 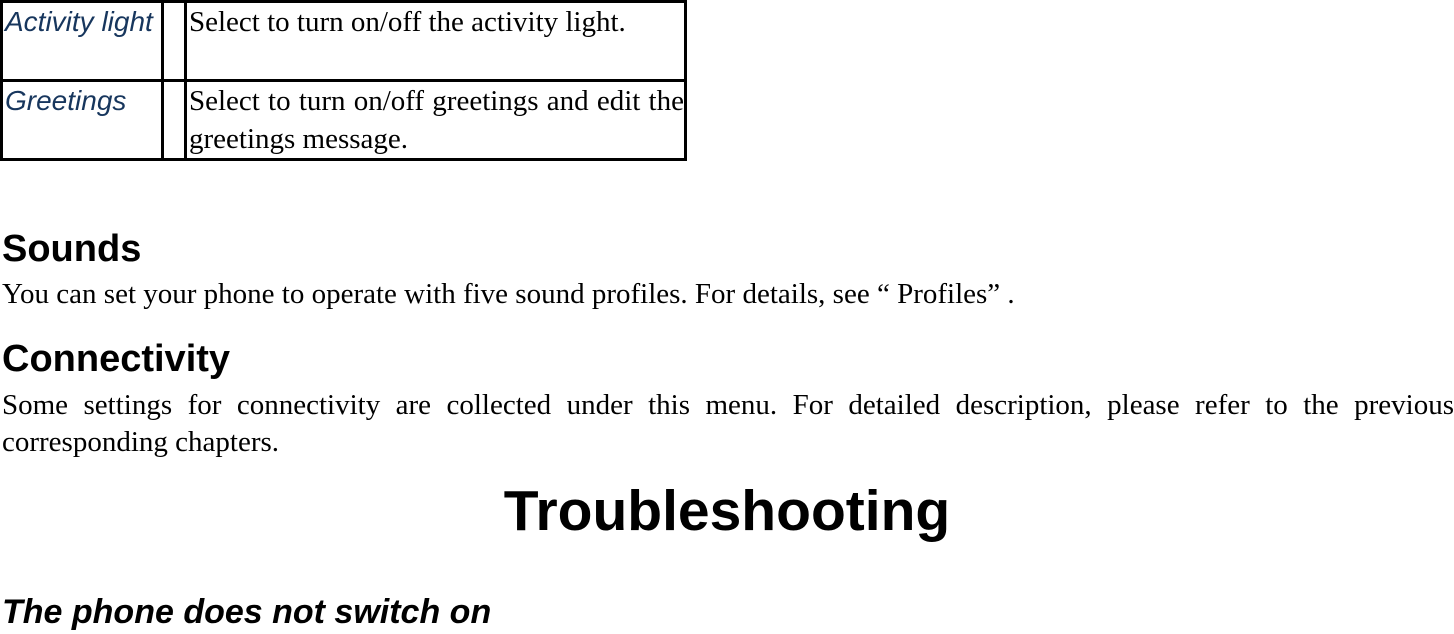 I want to click on sounds-heading: Sounds, so click(x=72, y=249).